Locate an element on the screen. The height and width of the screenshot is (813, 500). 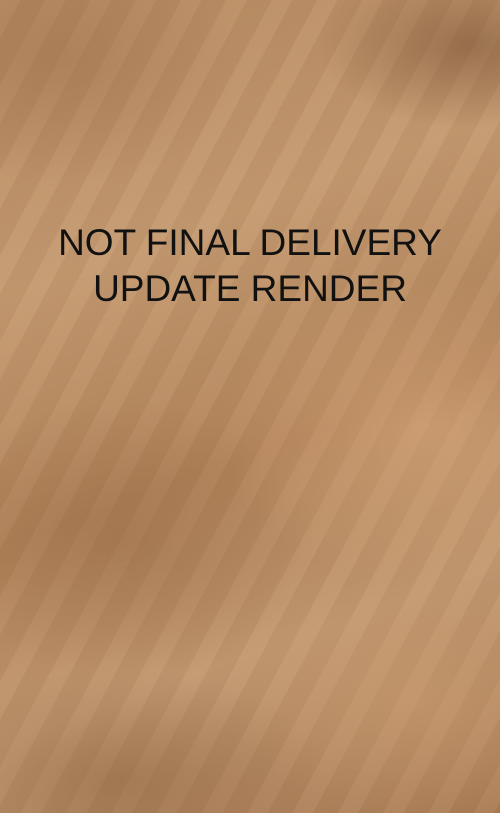
message-line-1: NOT FINAL DELIVERY is located at coordinates (250, 242).